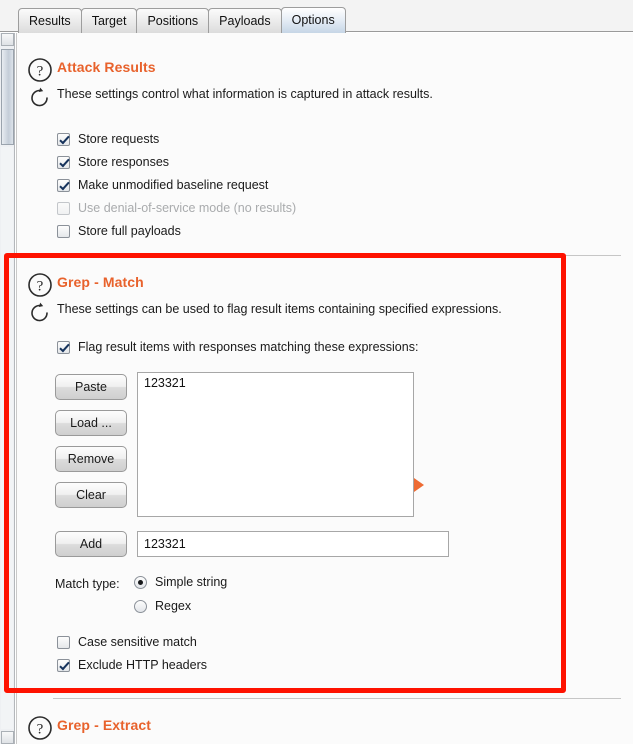 The width and height of the screenshot is (633, 744). What do you see at coordinates (7, 97) in the screenshot?
I see `scrollbar-thumb` at bounding box center [7, 97].